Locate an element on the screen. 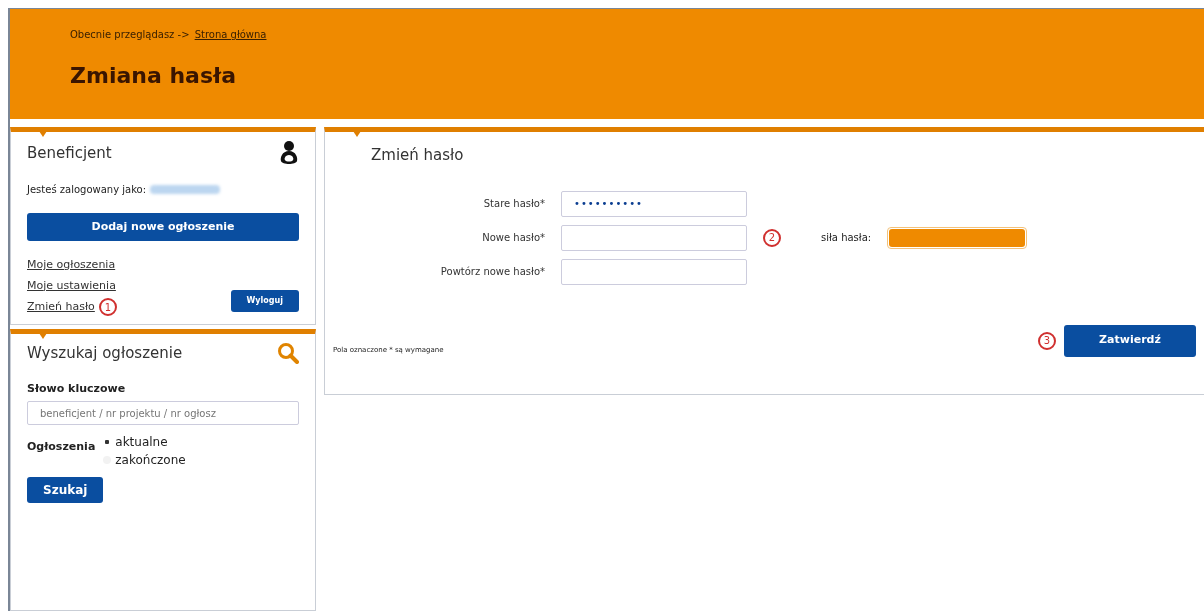 This screenshot has width=1204, height=611. step-marker: 2 is located at coordinates (772, 237).